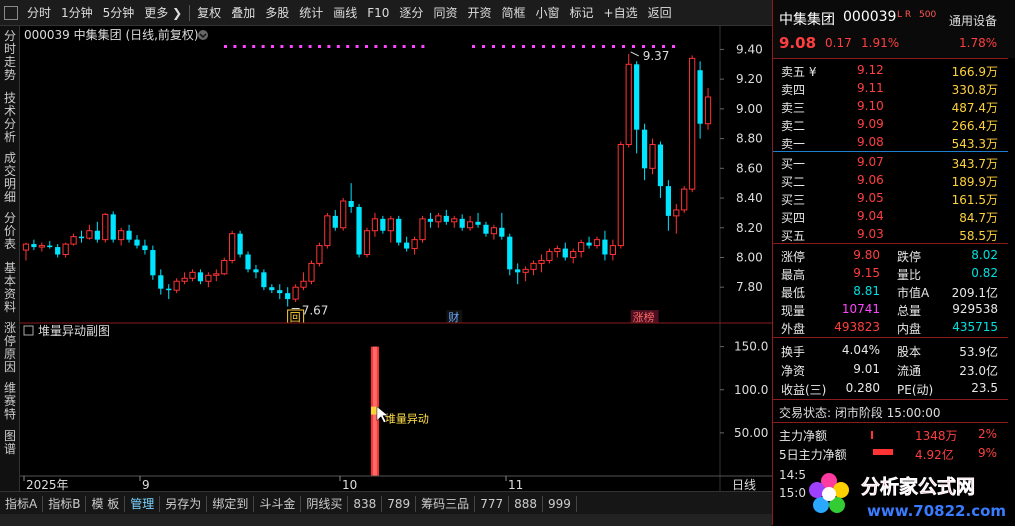 This screenshot has width=1015, height=526. Describe the element at coordinates (621, 13) in the screenshot. I see `btn-add-watch: +自选` at that location.